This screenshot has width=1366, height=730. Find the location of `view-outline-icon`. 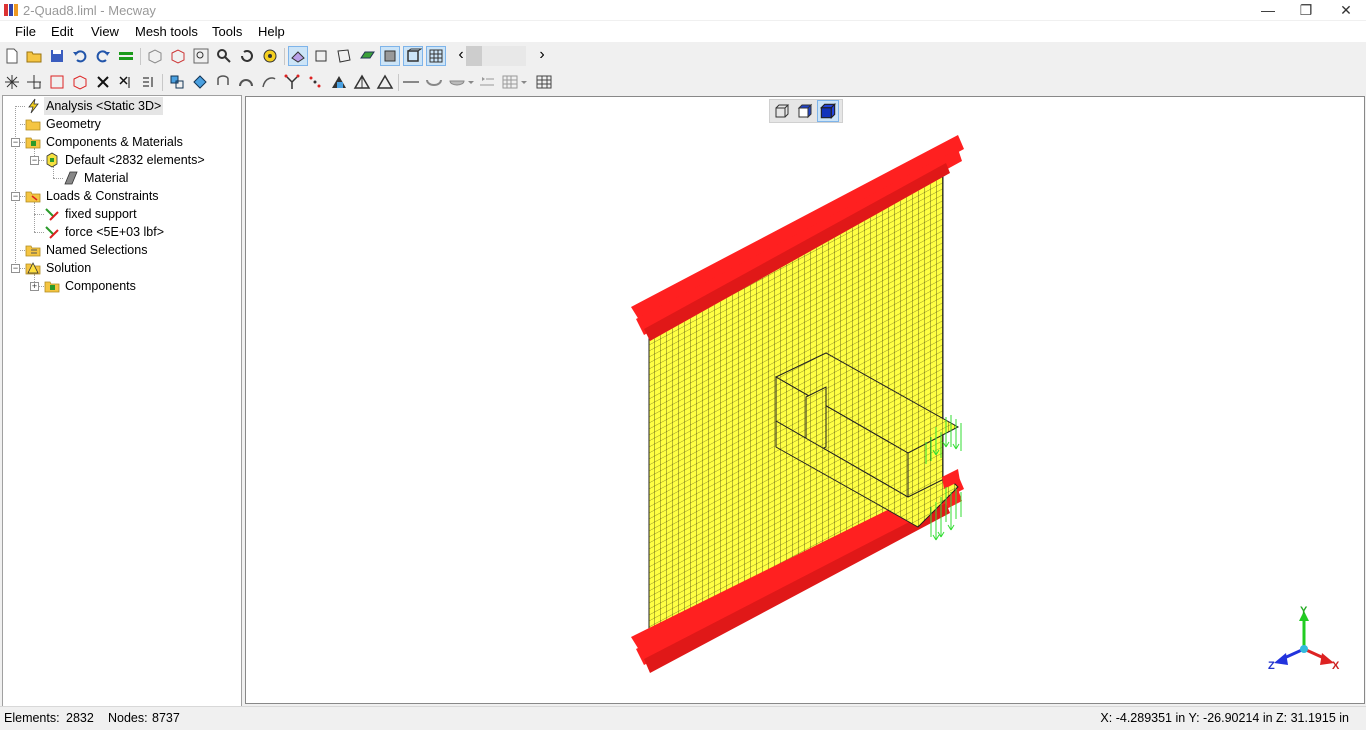

view-outline-icon is located at coordinates (321, 56).